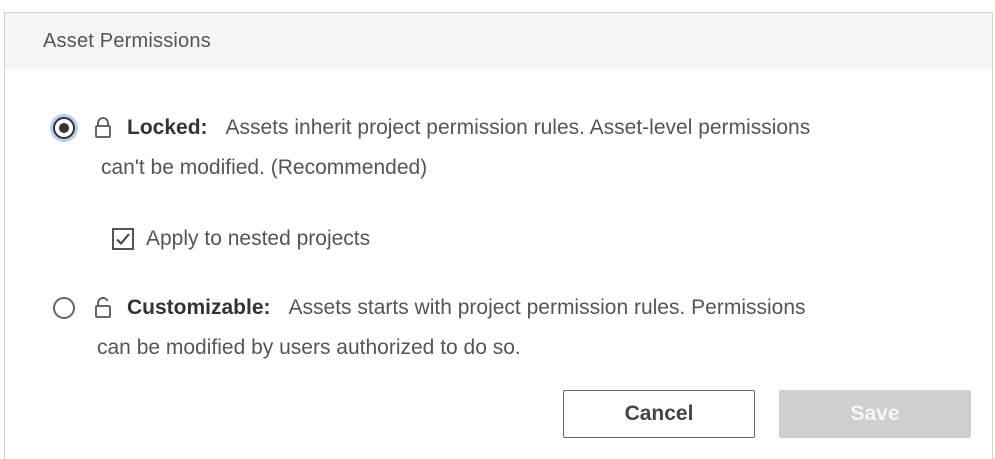  What do you see at coordinates (127, 40) in the screenshot?
I see `dialog-title: Asset Permissions` at bounding box center [127, 40].